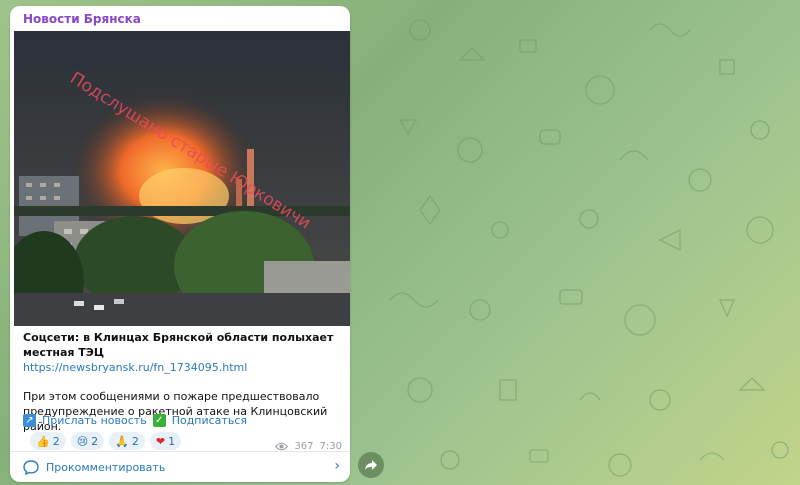 The image size is (800, 485). Describe the element at coordinates (94, 420) in the screenshot. I see `send-news-link: Прислать новость` at that location.